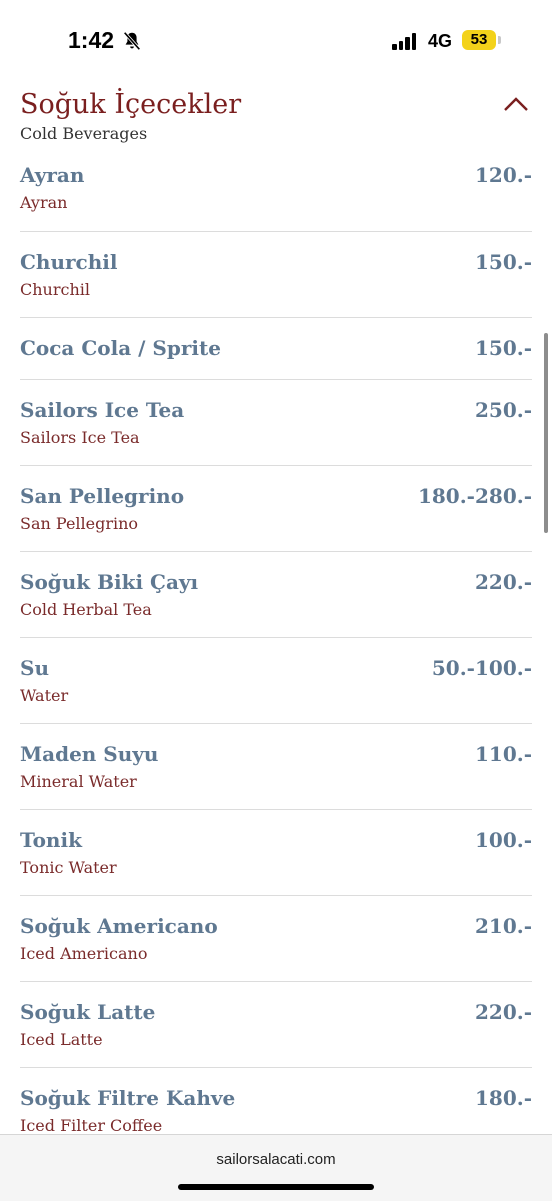 The width and height of the screenshot is (552, 1201). I want to click on item-name: Soğuk Biki Çayı, so click(109, 582).